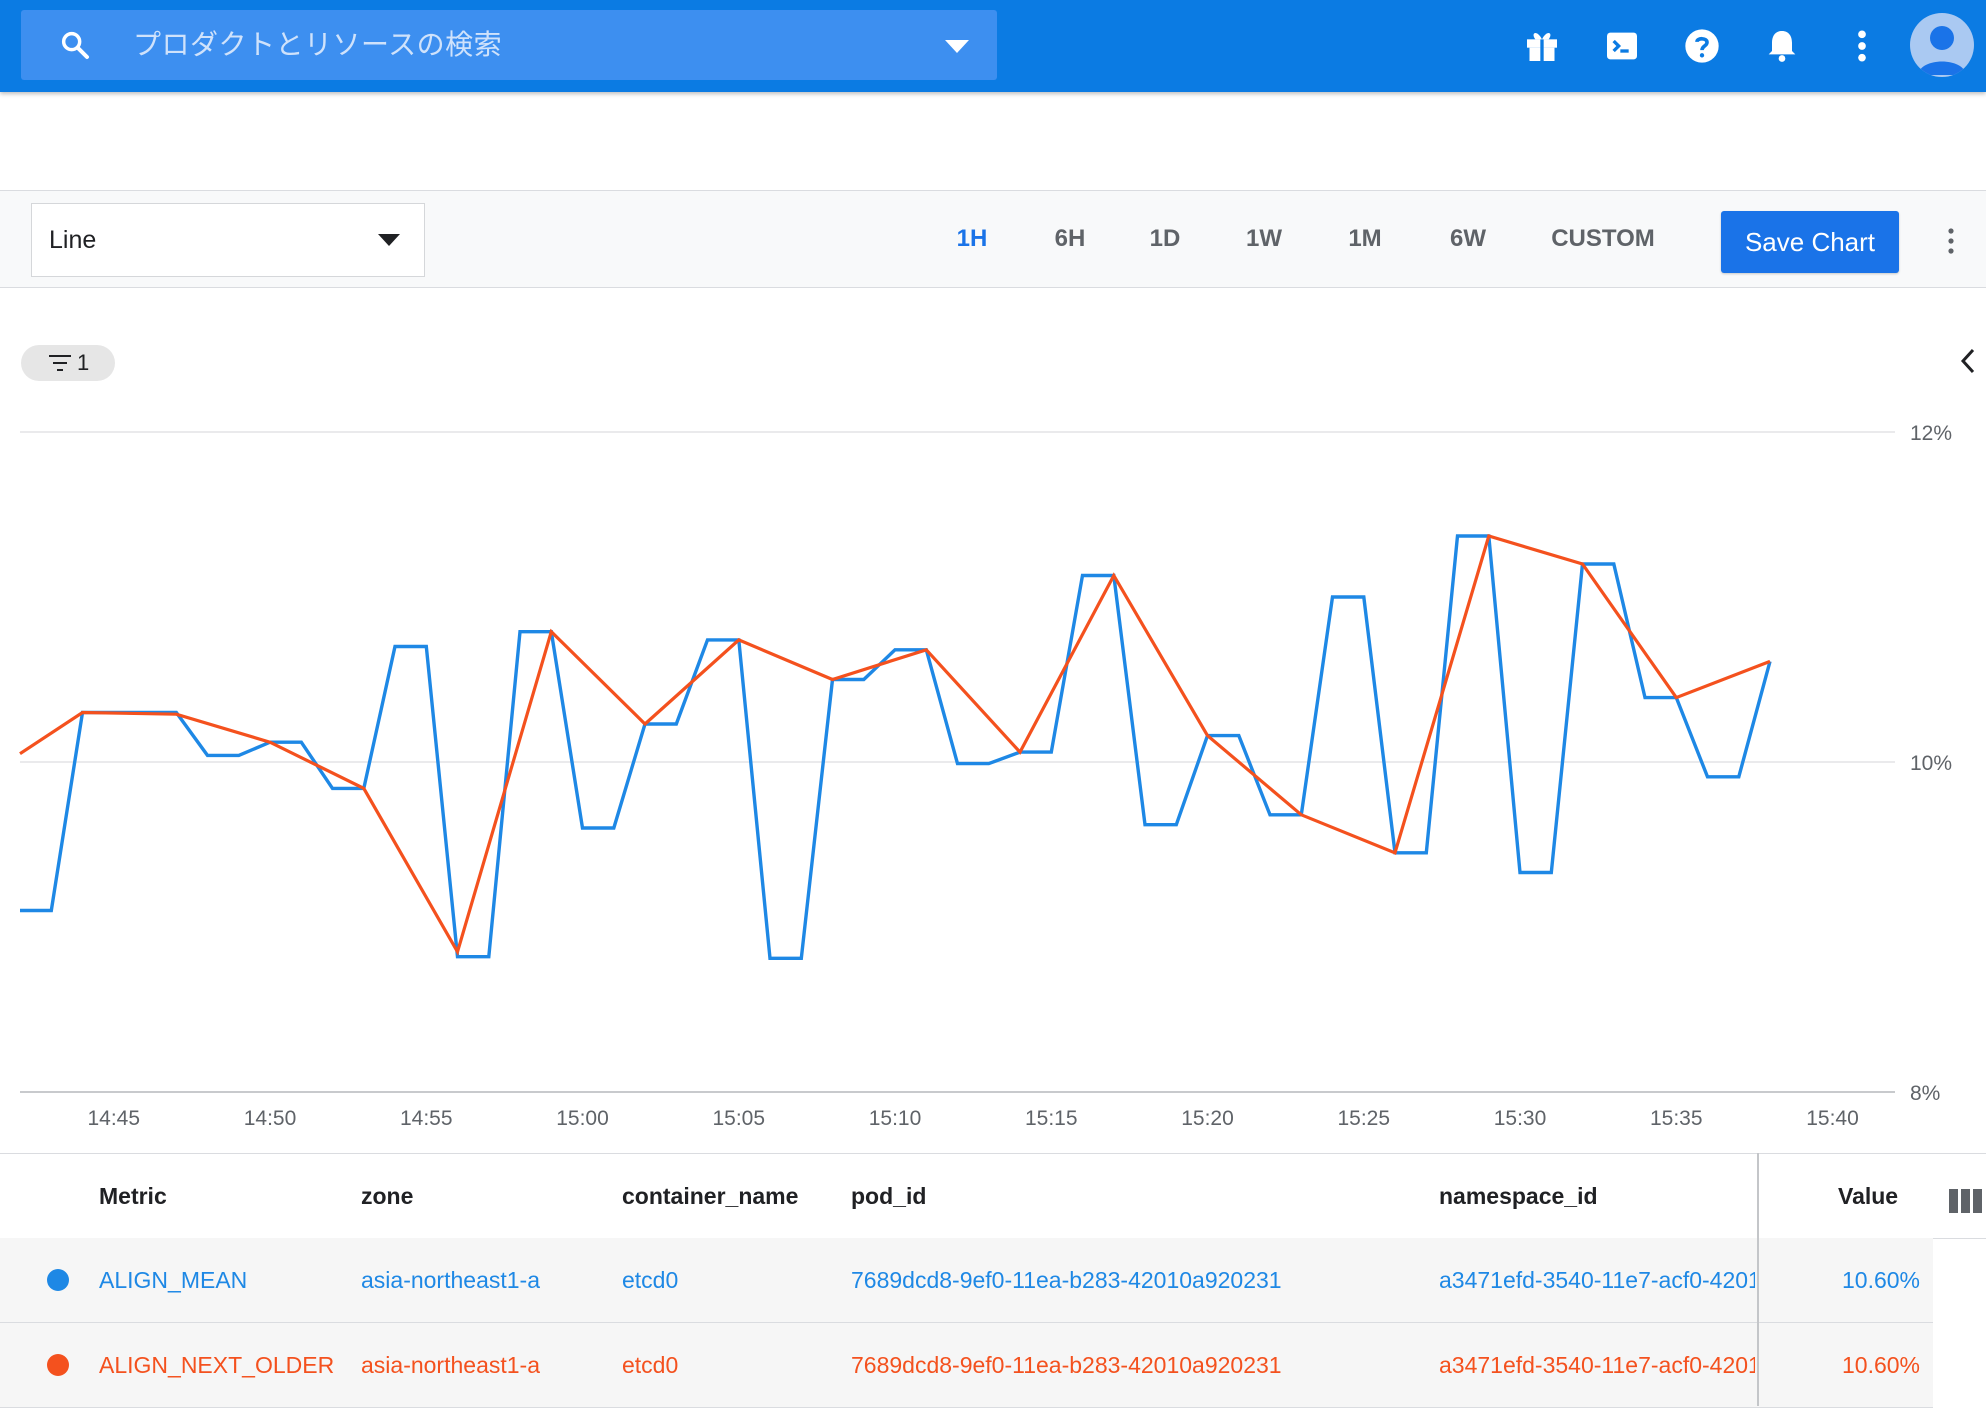 Image resolution: width=1986 pixels, height=1425 pixels. I want to click on dropdown-arrow-icon, so click(389, 240).